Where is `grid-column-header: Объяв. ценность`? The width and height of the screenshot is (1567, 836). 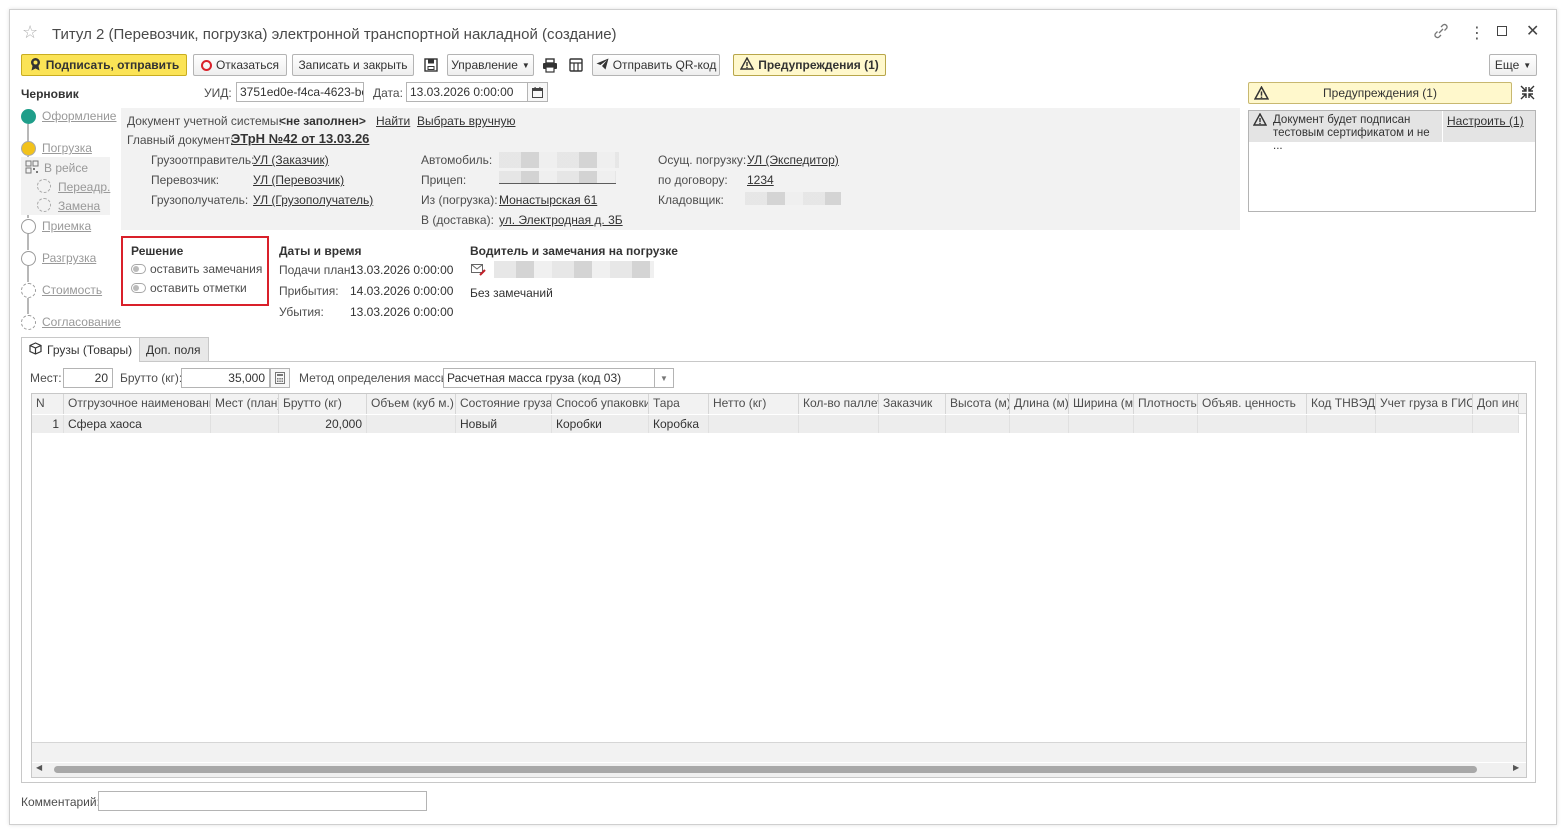
grid-column-header: Объяв. ценность is located at coordinates (1252, 404).